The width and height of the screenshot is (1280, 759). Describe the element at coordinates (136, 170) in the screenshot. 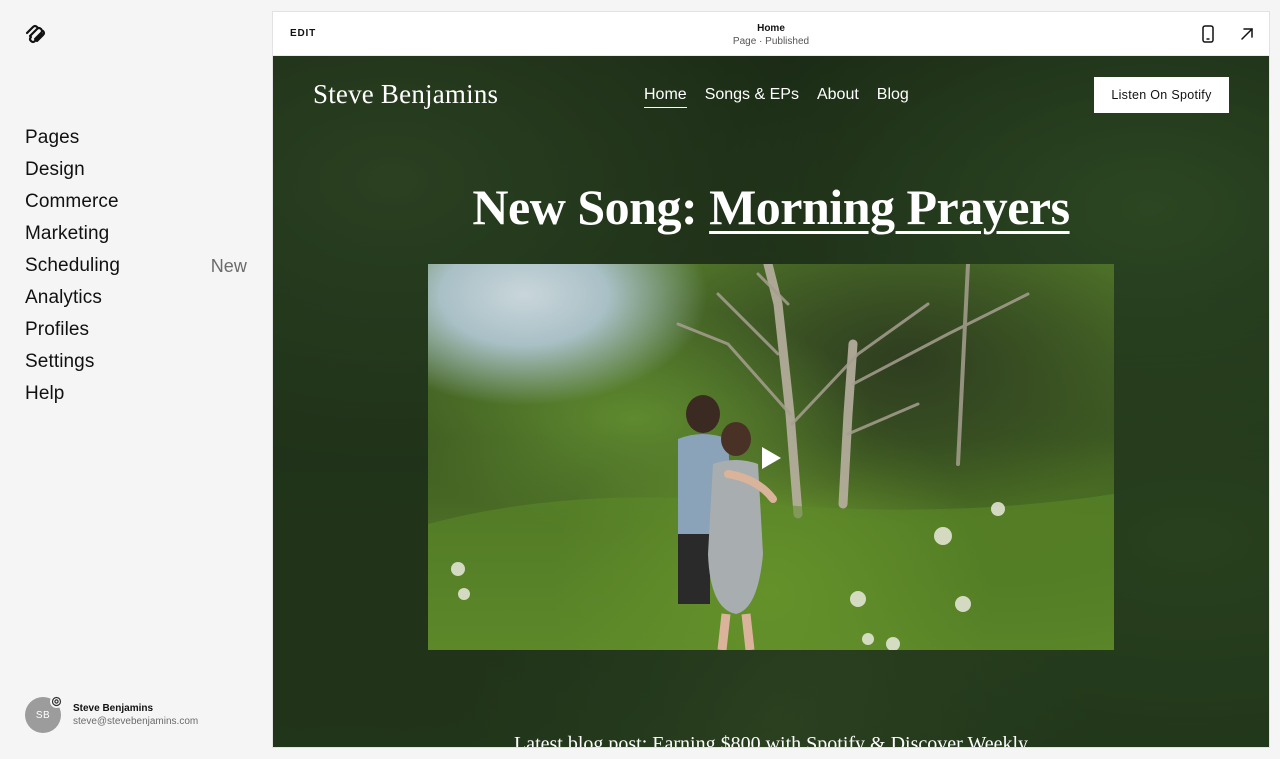

I see `sidebar-item-design: Design` at that location.